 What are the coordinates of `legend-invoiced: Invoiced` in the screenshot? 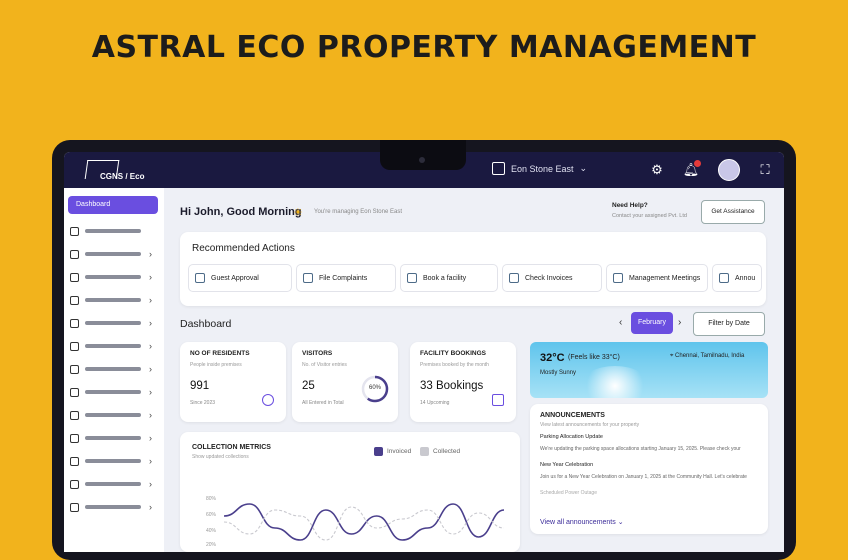 It's located at (392, 451).